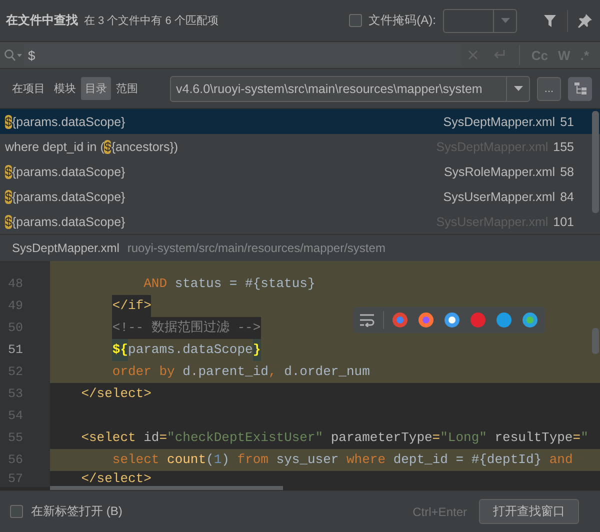  I want to click on tree-view-button, so click(580, 88).